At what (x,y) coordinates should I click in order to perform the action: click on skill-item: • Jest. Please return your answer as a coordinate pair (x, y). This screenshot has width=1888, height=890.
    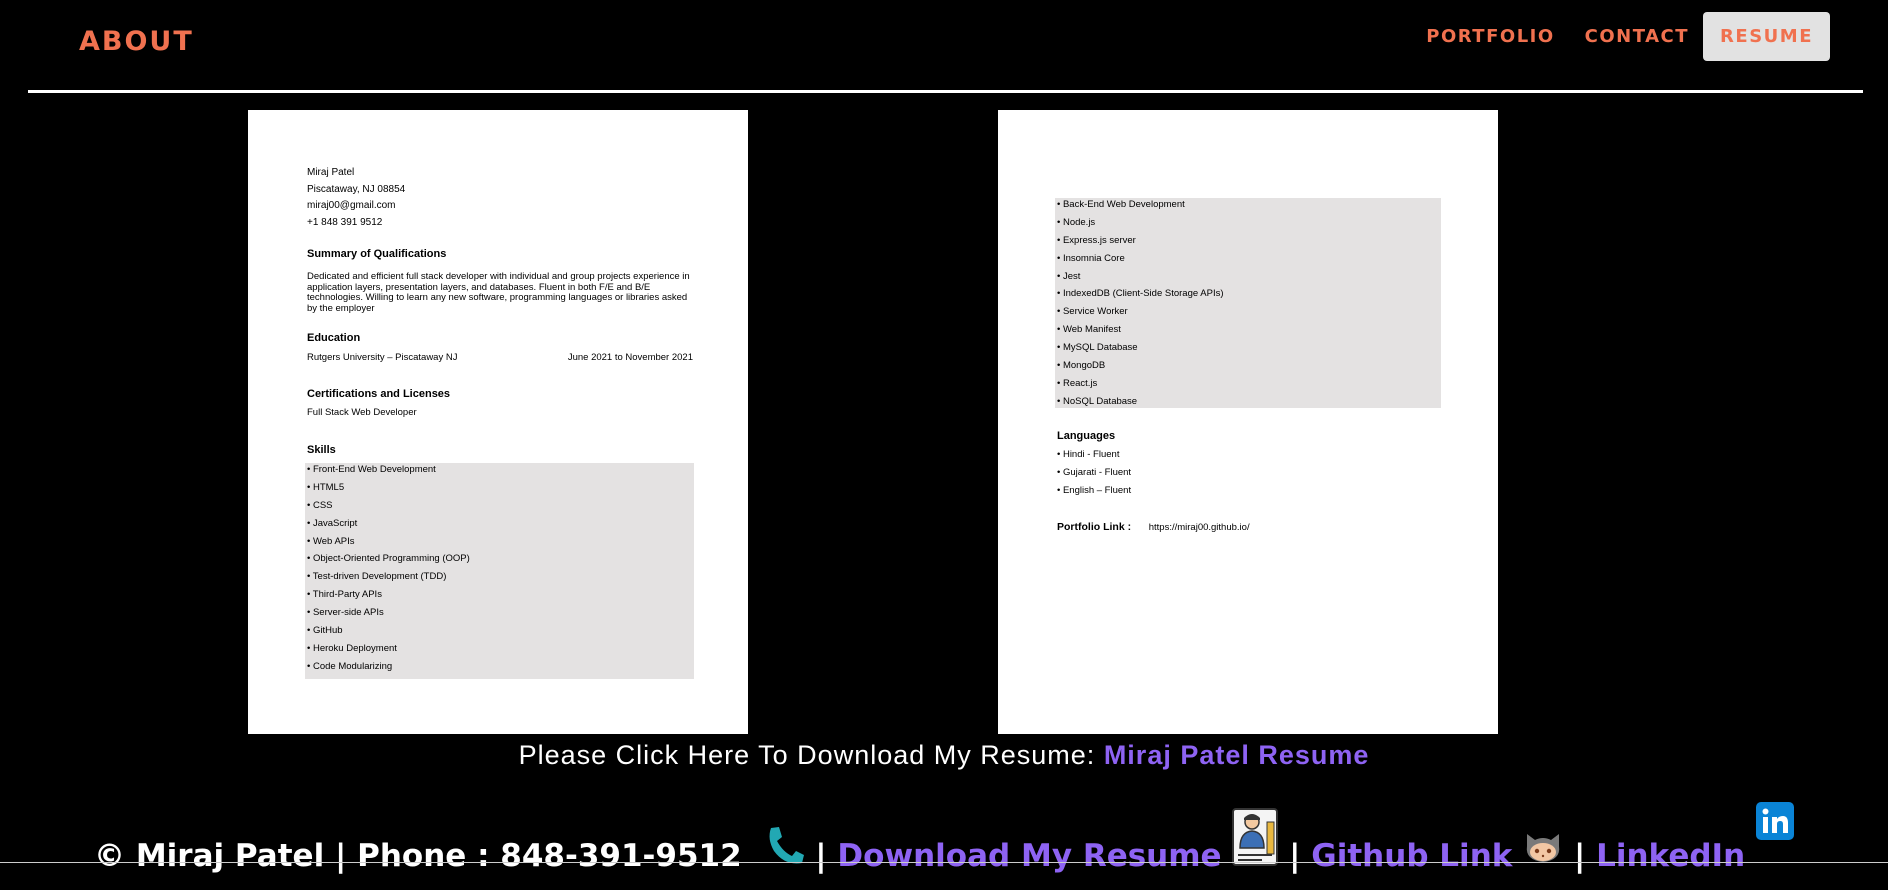
    Looking at the image, I should click on (1069, 276).